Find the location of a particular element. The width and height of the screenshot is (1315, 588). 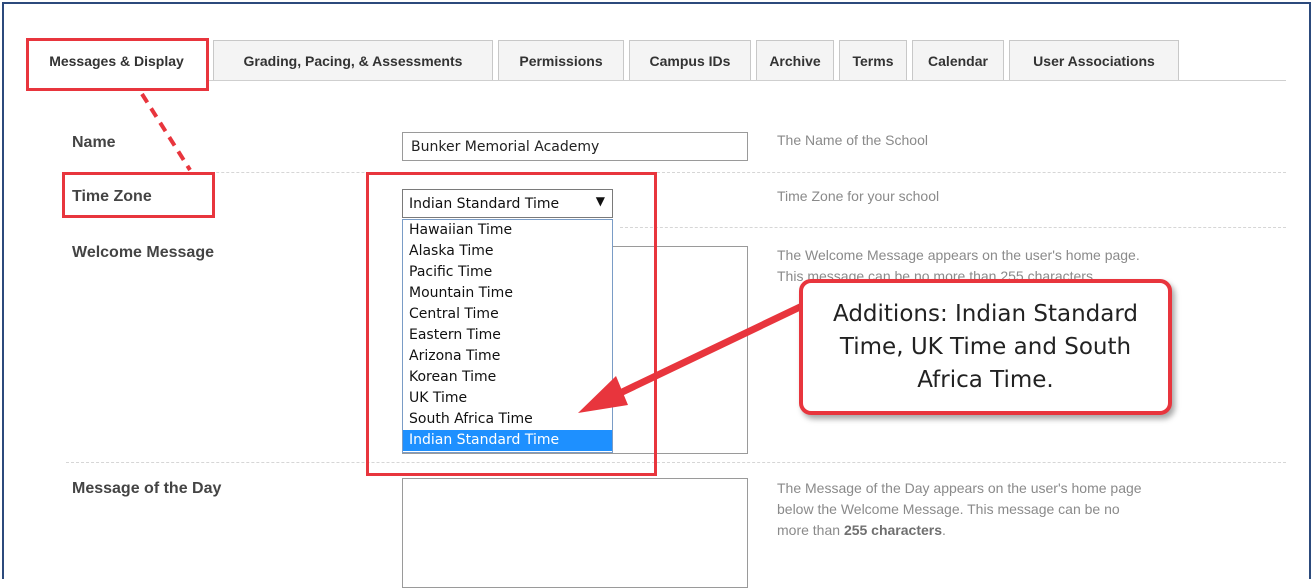

callout-arrow-head is located at coordinates (603, 394).